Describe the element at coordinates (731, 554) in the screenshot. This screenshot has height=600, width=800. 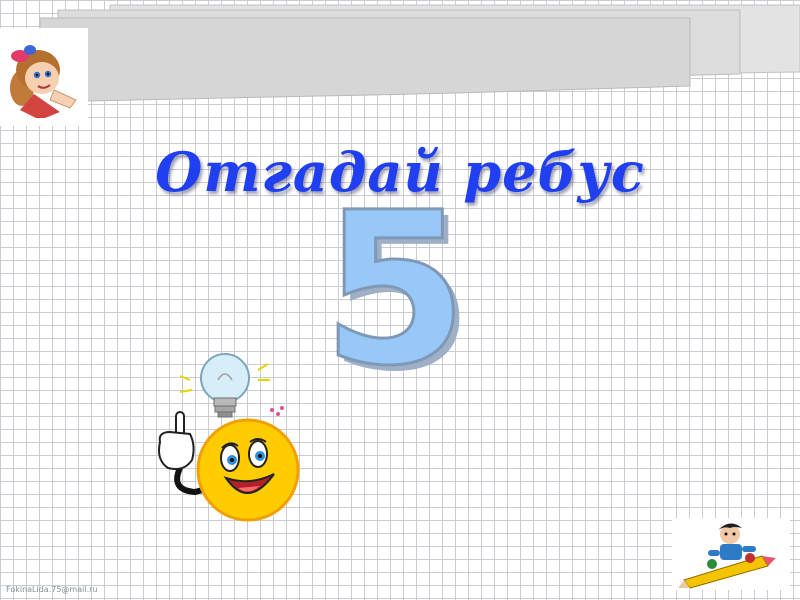
I see `boy-on-pencil-icon` at that location.